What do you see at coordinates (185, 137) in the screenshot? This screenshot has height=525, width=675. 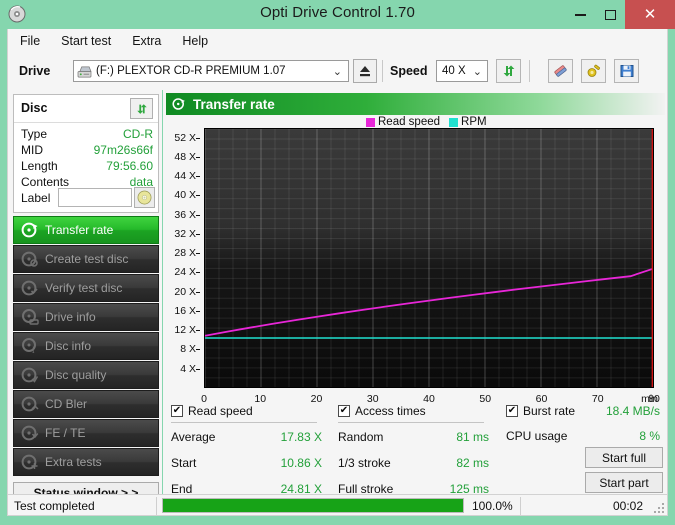 I see `y-axis-tick-label: 52 X` at bounding box center [185, 137].